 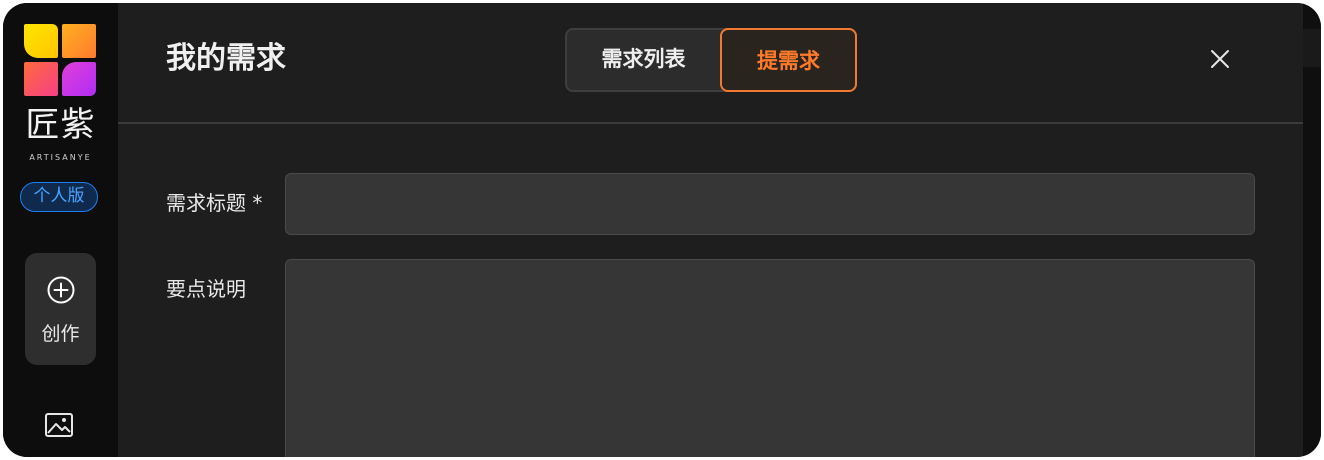 I want to click on brand-subtitle: ARTISANYE, so click(x=60, y=157).